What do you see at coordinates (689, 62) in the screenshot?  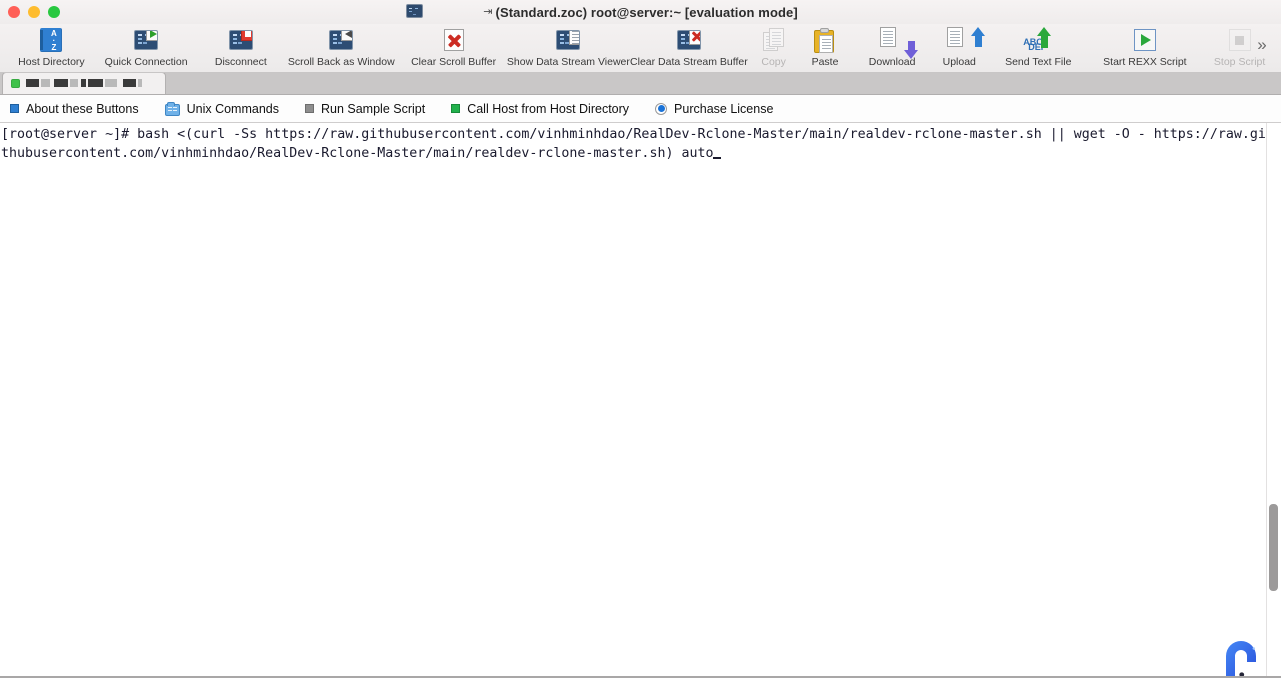 I see `toolbar-label: Clear Data Stream Buffer` at bounding box center [689, 62].